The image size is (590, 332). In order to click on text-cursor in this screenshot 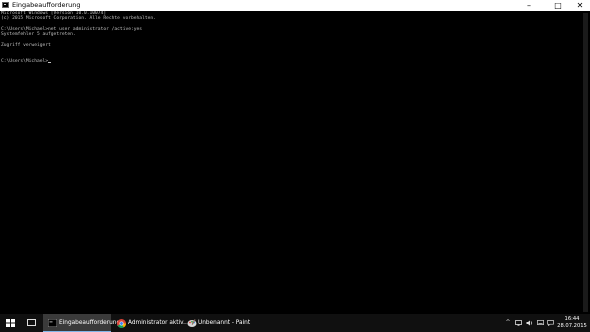, I will do `click(50, 63)`.